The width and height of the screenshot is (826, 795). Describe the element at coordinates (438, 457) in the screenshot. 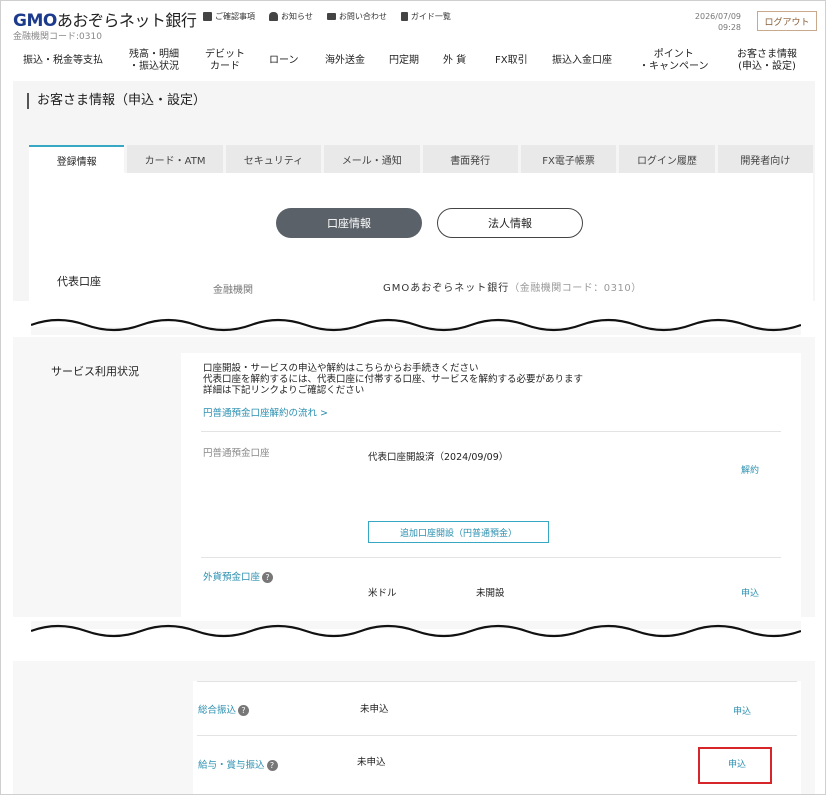

I see `yen-account-status: 代表口座開設済（2024/09/09）` at that location.